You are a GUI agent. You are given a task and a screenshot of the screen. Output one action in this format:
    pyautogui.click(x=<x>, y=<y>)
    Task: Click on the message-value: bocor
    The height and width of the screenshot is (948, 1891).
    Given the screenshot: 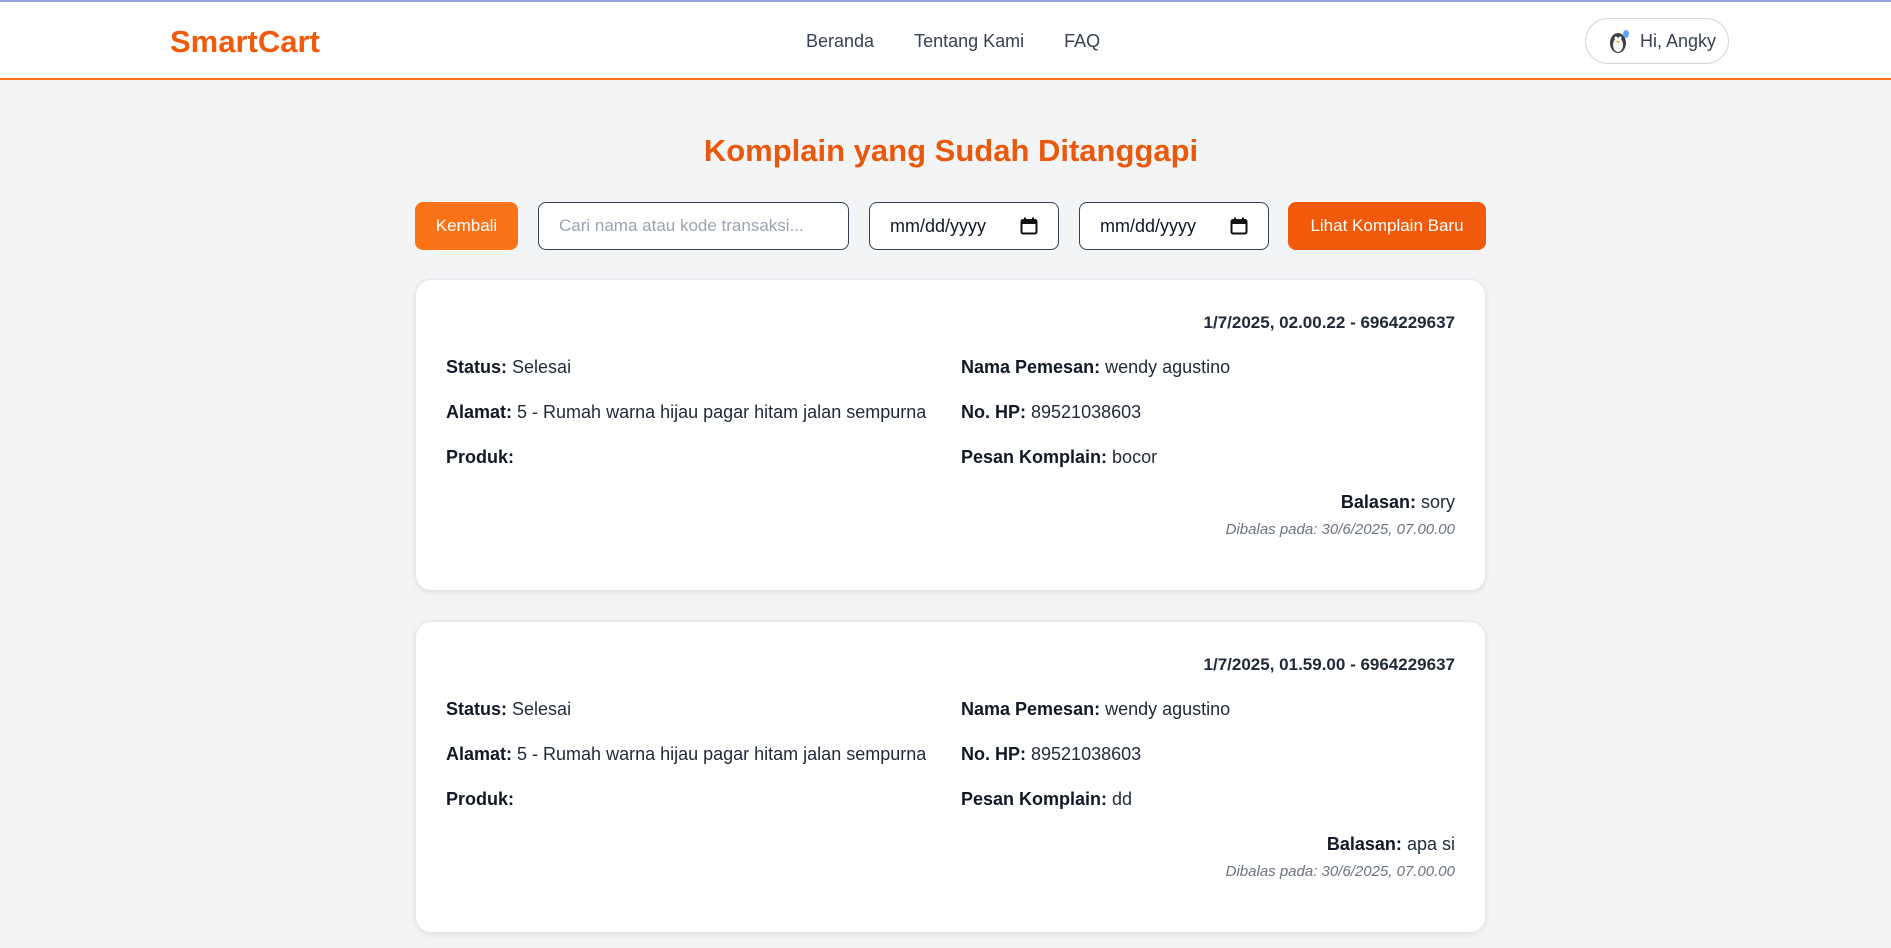 What is the action you would take?
    pyautogui.click(x=1135, y=457)
    